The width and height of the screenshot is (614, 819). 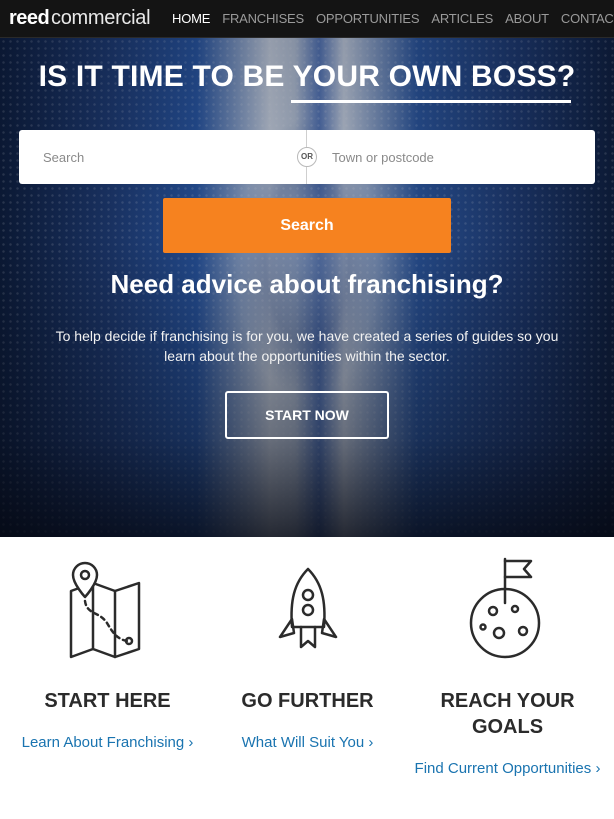 I want to click on what-will-suit-you-link: What Will Suit You ›, so click(x=307, y=743).